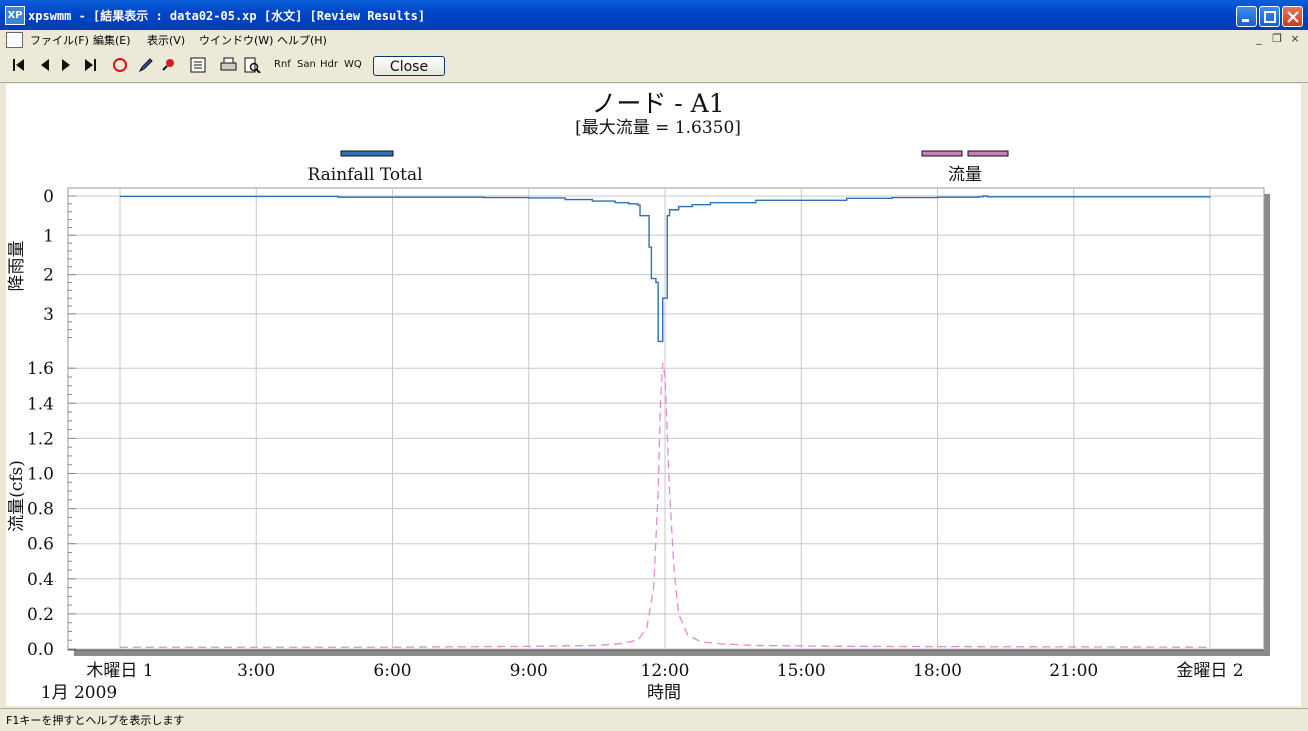 The height and width of the screenshot is (731, 1308). Describe the element at coordinates (937, 671) in the screenshot. I see `x-tick-label: 18:00` at that location.